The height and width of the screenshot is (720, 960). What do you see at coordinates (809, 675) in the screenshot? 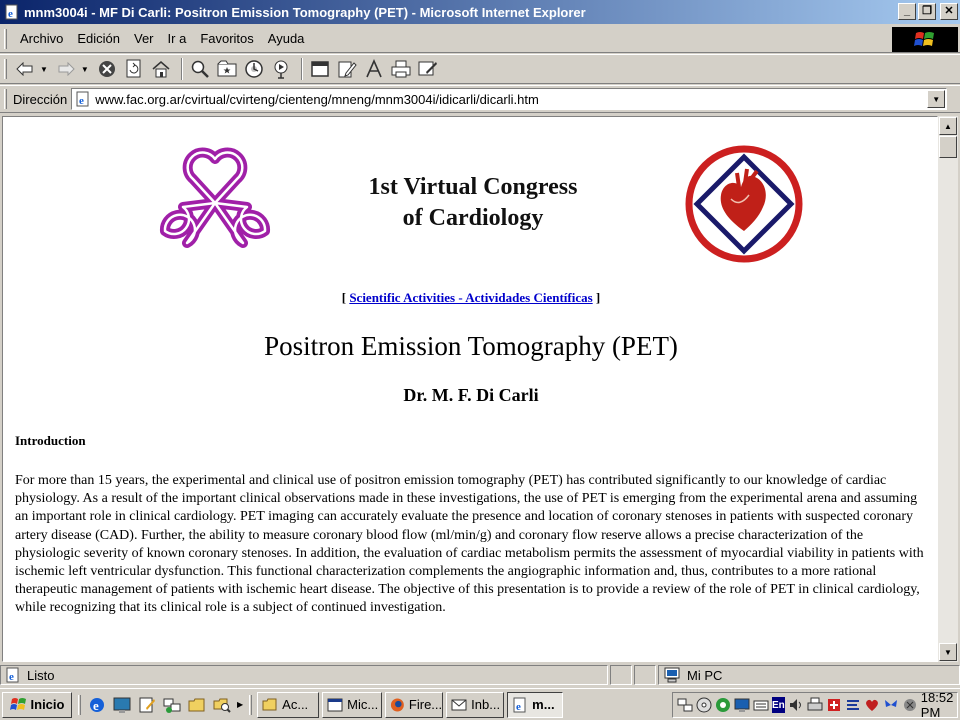
I see `status-zone: Mi PC` at bounding box center [809, 675].